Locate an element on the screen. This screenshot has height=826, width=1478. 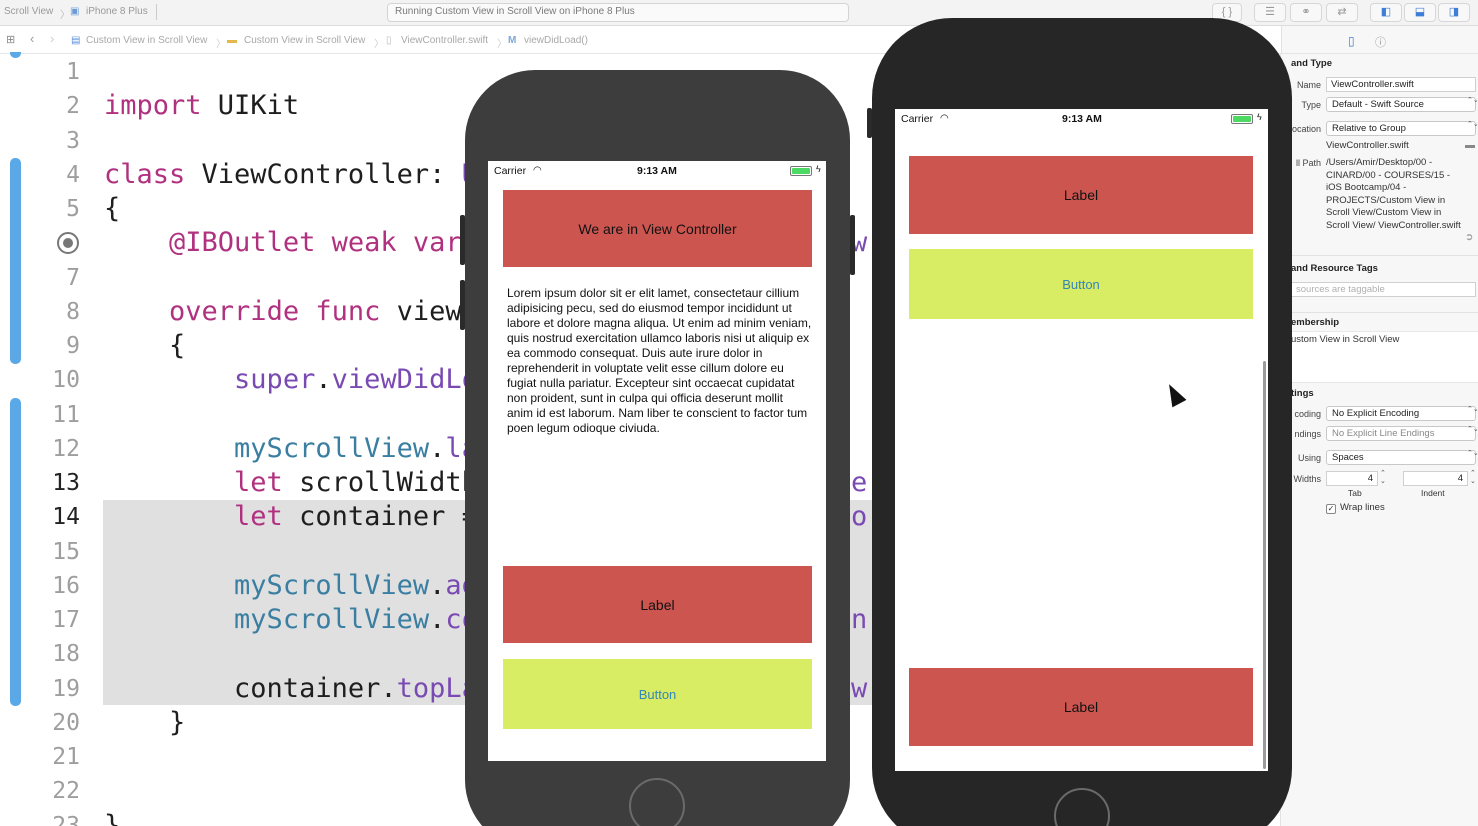
code-line: let container = is located at coordinates (291, 517).